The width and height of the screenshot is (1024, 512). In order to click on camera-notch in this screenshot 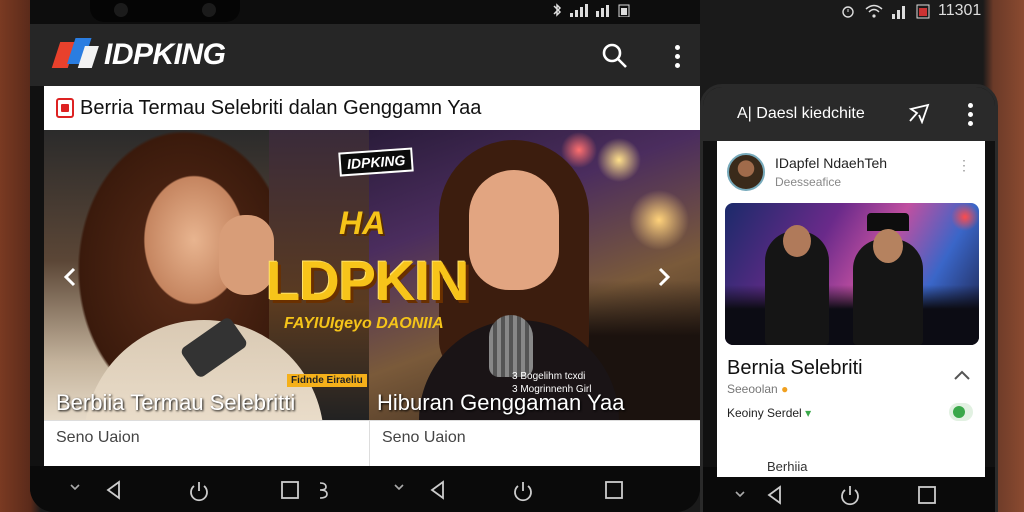, I will do `click(165, 11)`.